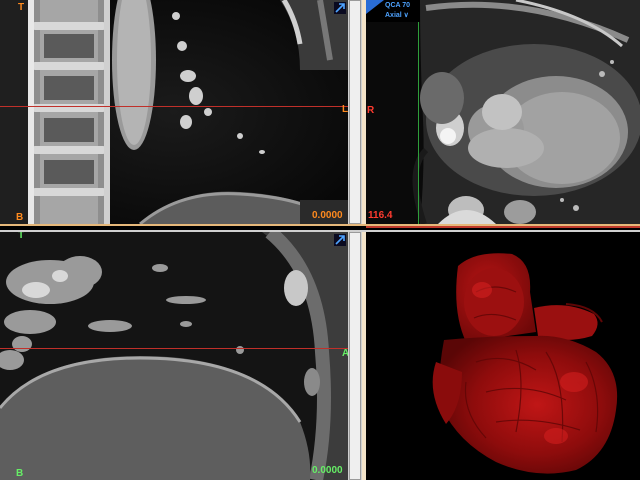  I want to click on sagittal-scrollbar, so click(355, 356).